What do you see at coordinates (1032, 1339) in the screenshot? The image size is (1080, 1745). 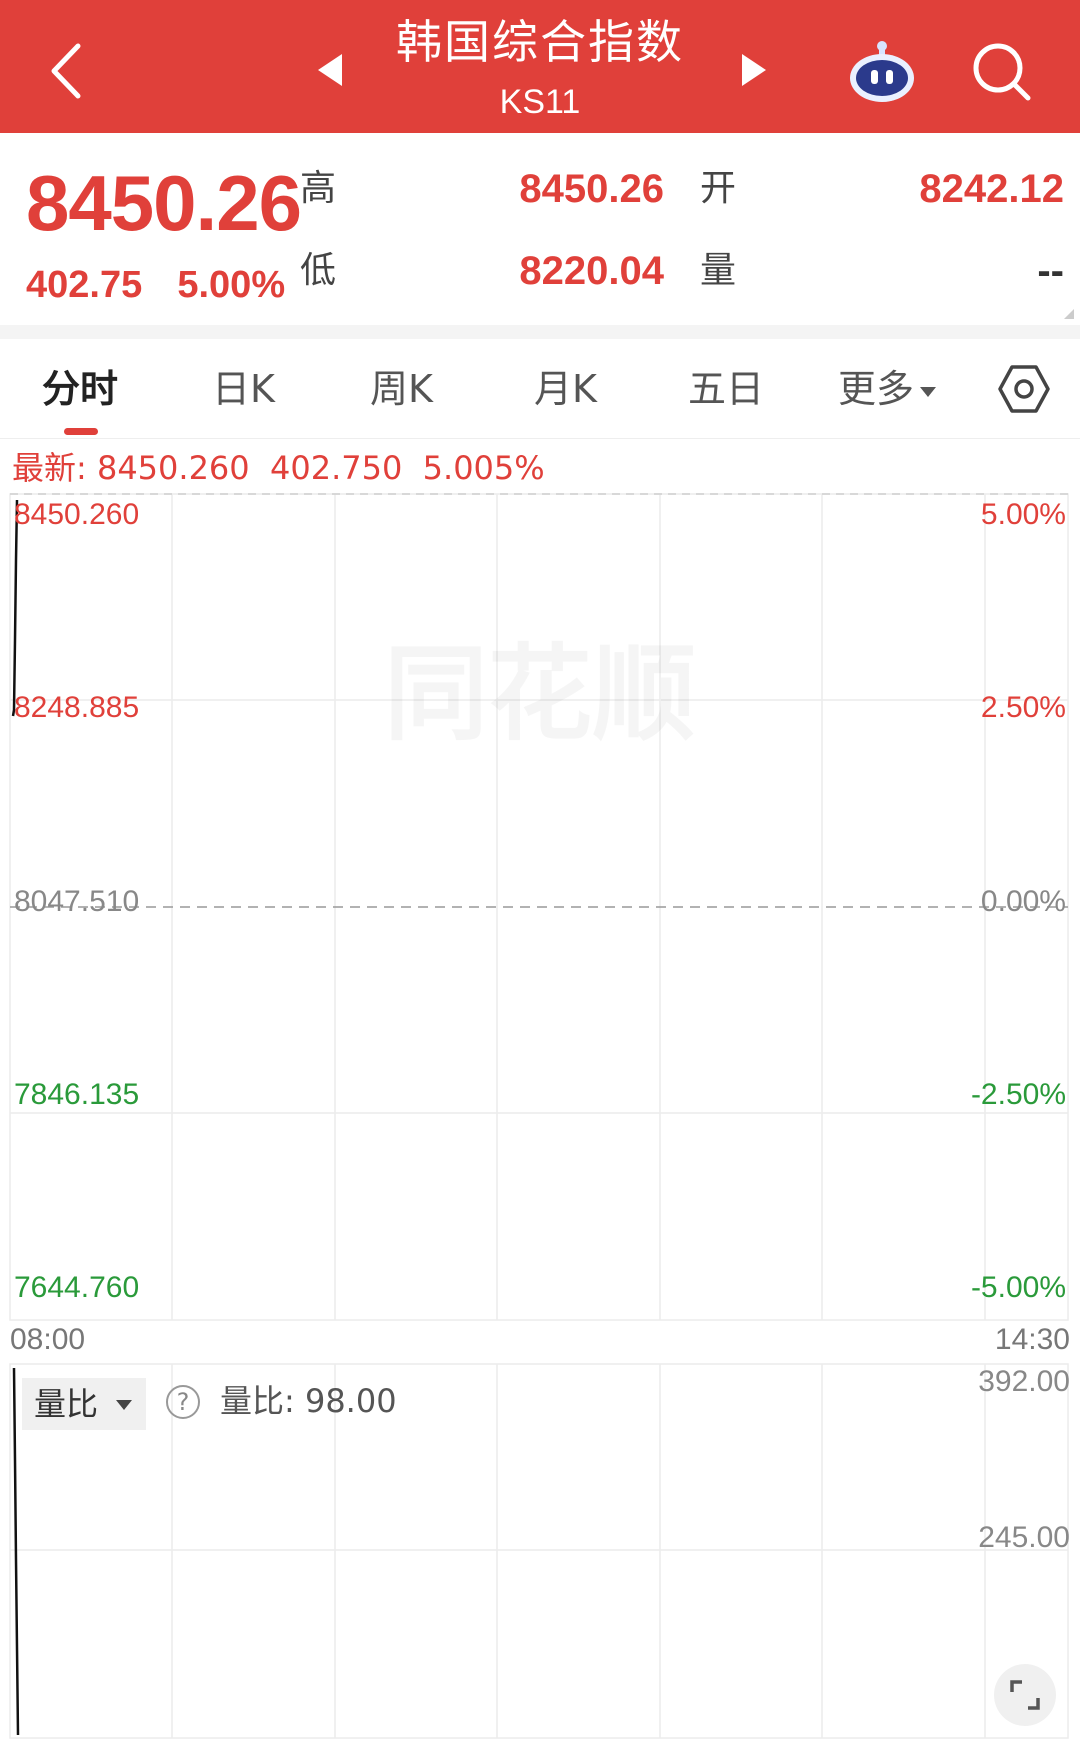 I see `time-end-label: 14:30` at bounding box center [1032, 1339].